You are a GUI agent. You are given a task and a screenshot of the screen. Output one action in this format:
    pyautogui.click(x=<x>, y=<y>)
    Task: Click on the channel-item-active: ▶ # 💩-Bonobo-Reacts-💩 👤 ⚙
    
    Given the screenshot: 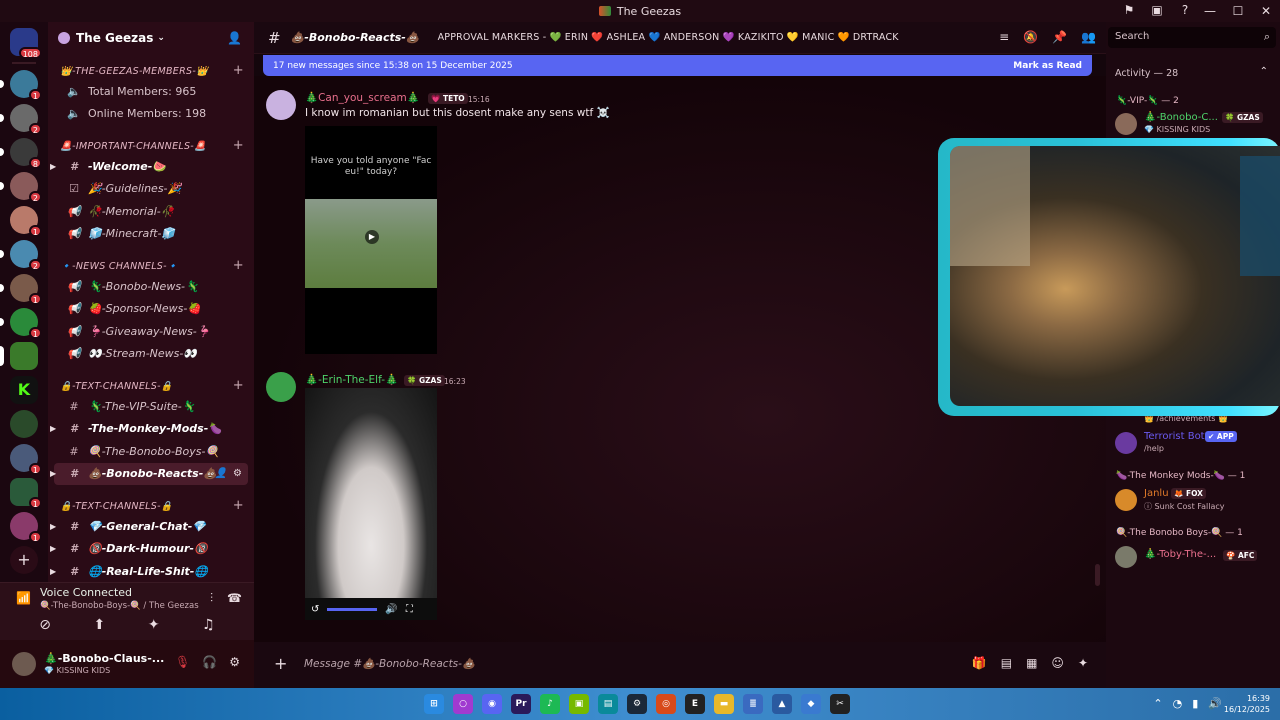 What is the action you would take?
    pyautogui.click(x=149, y=473)
    